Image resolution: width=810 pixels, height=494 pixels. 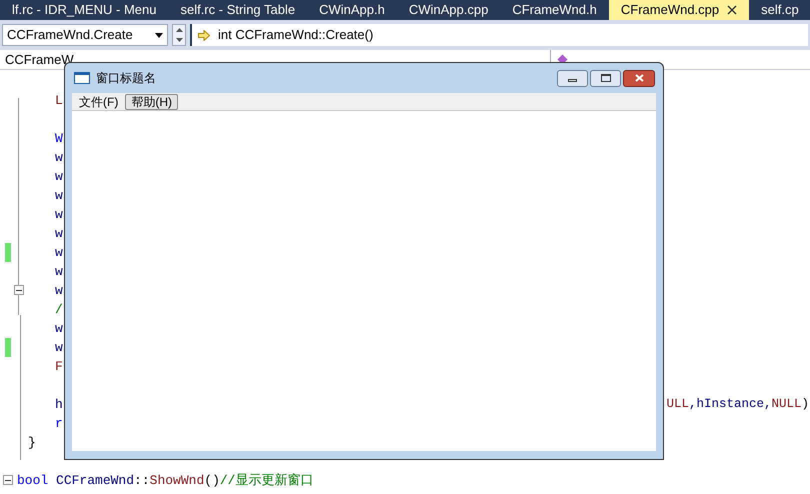 What do you see at coordinates (238, 10) in the screenshot?
I see `file-tab: self.rc - String Table` at bounding box center [238, 10].